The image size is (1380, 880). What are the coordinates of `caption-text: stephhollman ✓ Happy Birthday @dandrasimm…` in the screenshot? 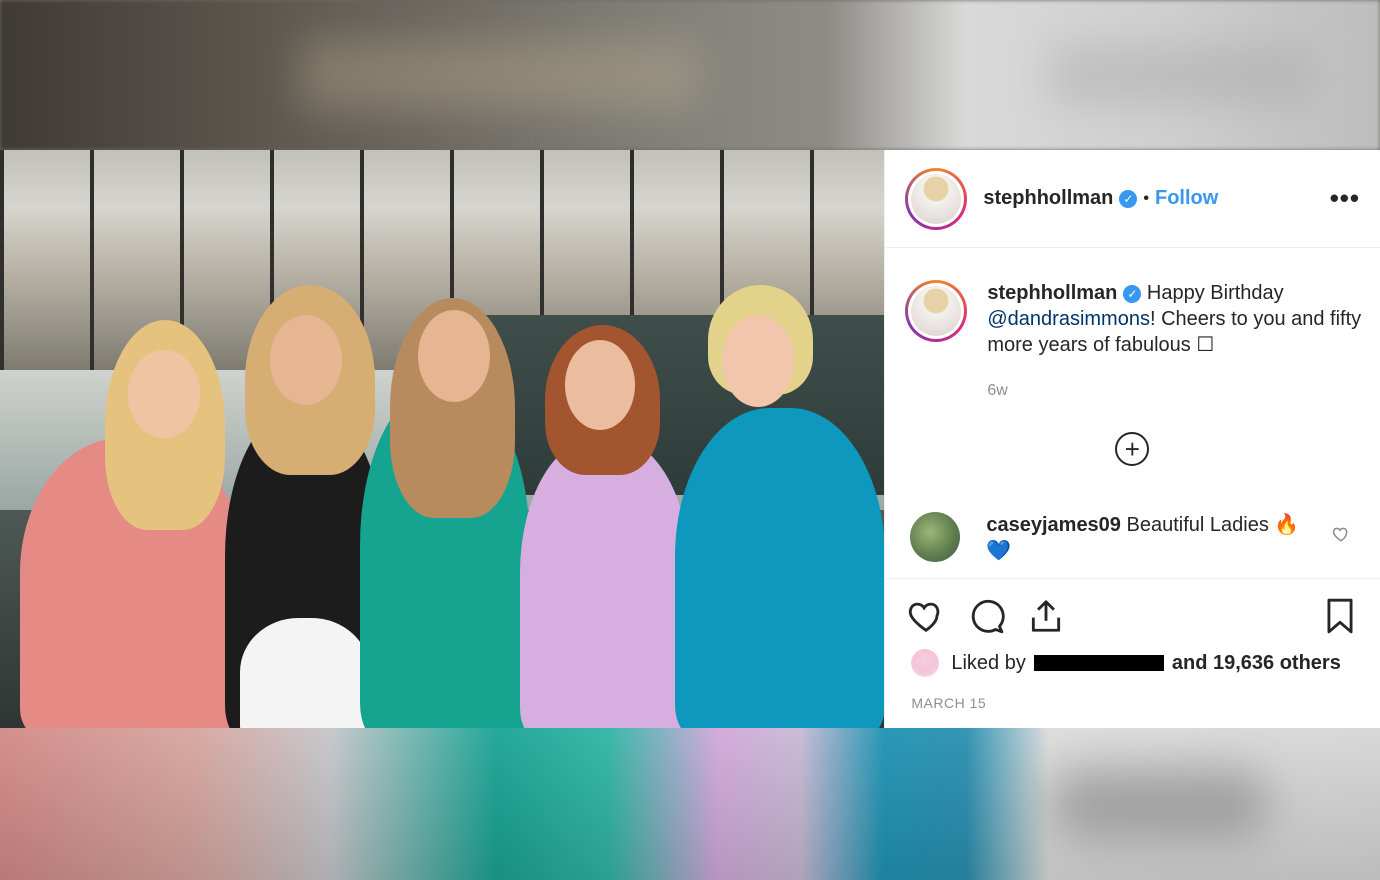 It's located at (1176, 319).